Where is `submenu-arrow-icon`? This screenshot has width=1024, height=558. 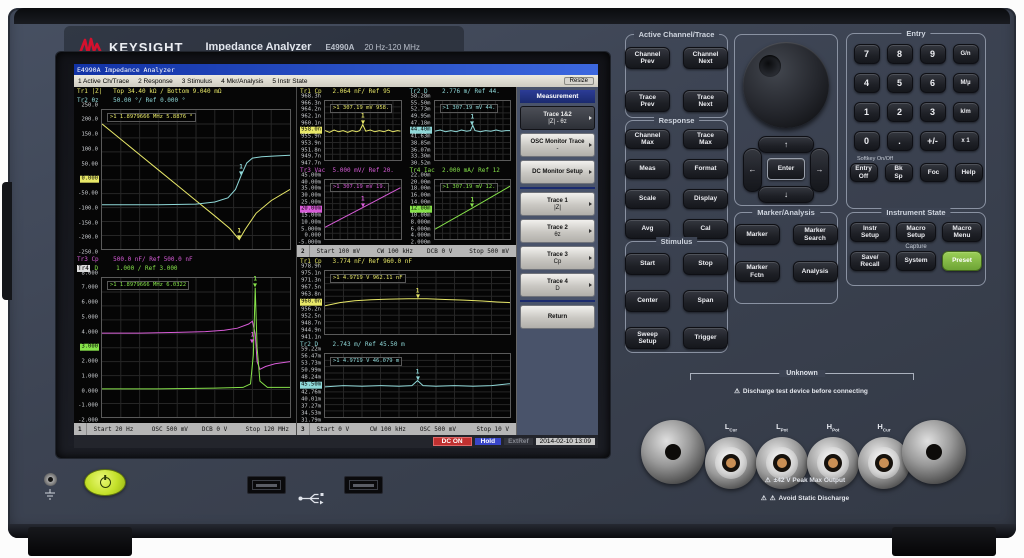
submenu-arrow-icon is located at coordinates (590, 172).